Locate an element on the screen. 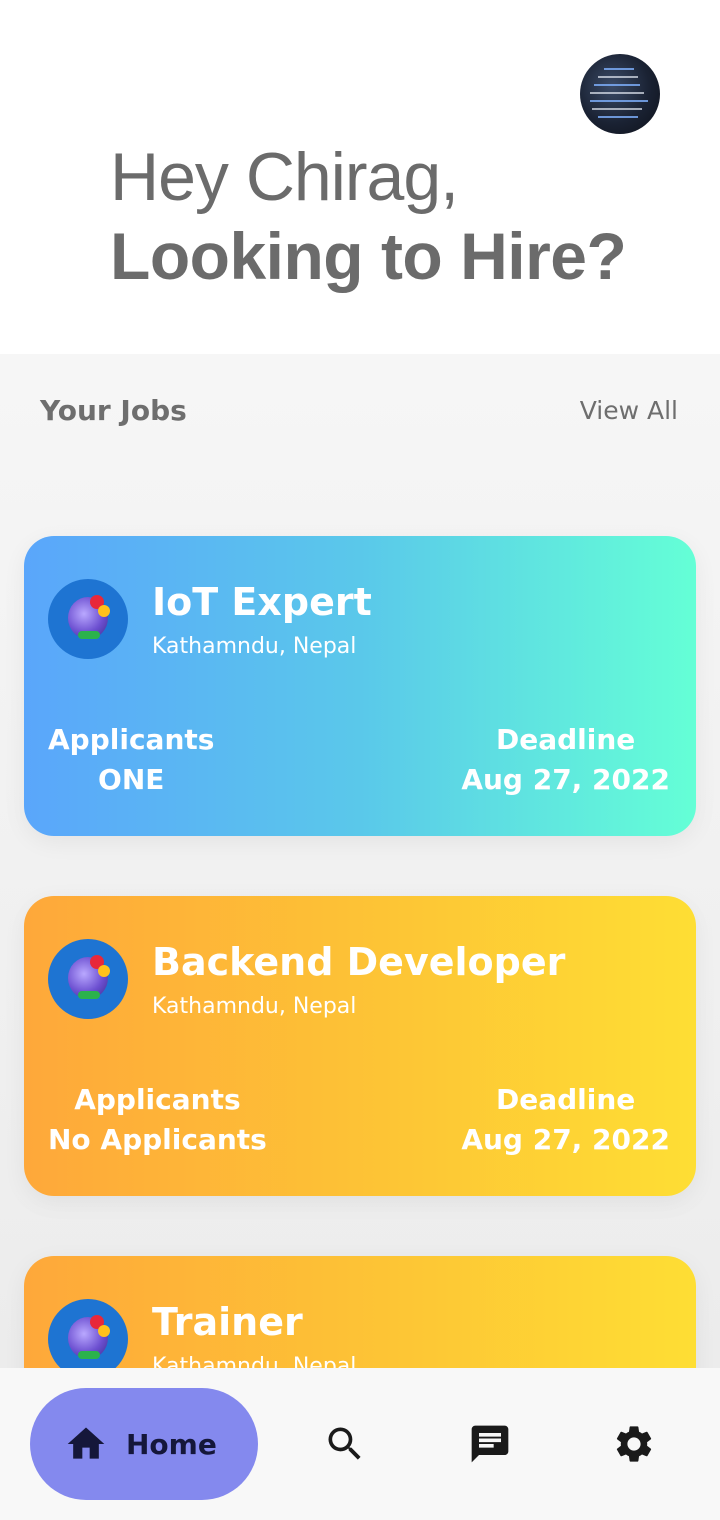 The width and height of the screenshot is (720, 1520). headline-text: Looking to Hire? is located at coordinates (368, 256).